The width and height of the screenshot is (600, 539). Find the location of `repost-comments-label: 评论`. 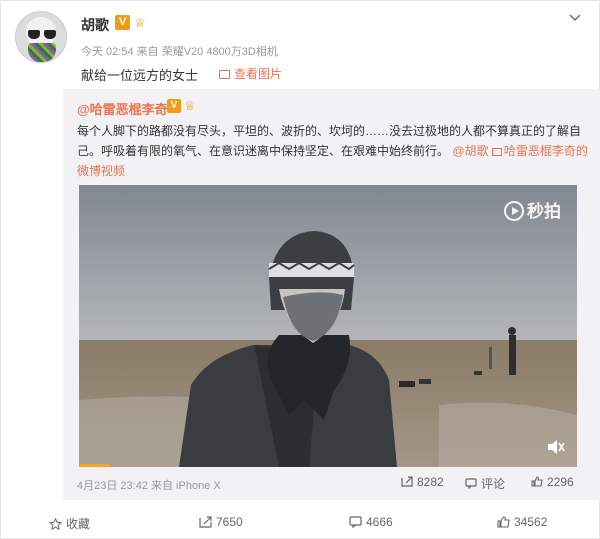

repost-comments-label: 评论 is located at coordinates (493, 484).